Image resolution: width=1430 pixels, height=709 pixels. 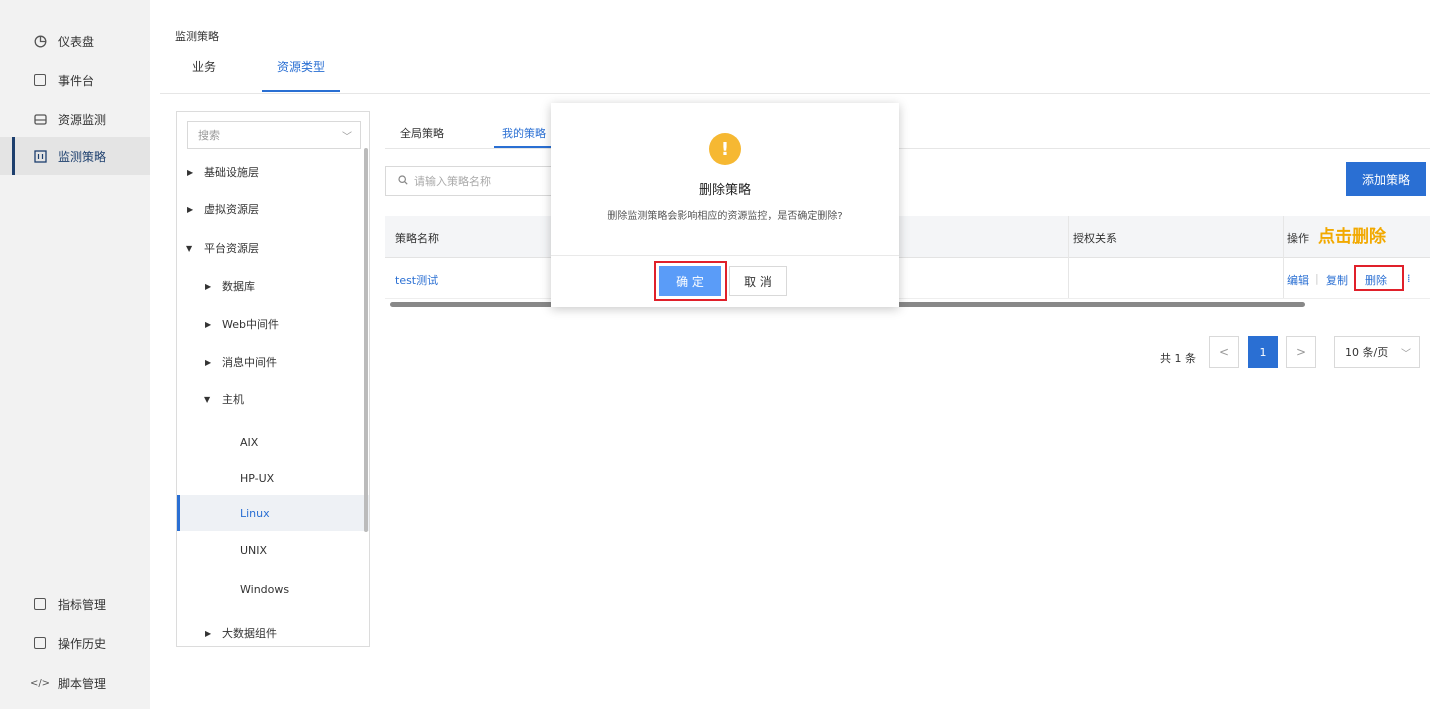 I want to click on dialog-title: 删除策略, so click(x=724, y=190).